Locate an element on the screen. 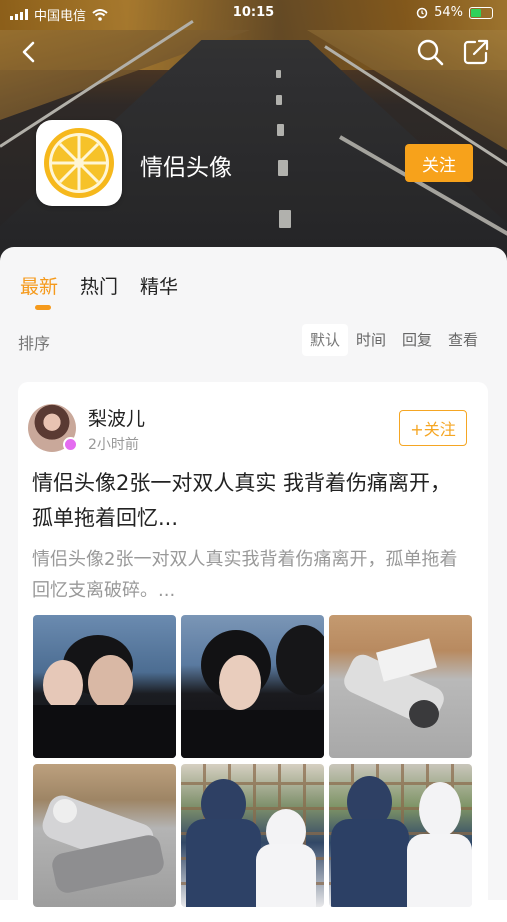 The height and width of the screenshot is (922, 507). back-icon is located at coordinates (30, 52).